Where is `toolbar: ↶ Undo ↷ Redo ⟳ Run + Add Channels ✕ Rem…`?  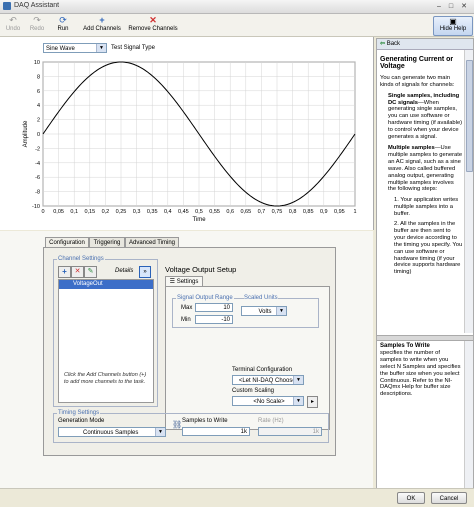
toolbar: ↶ Undo ↷ Redo ⟳ Run + Add Channels ✕ Rem… is located at coordinates (237, 25).